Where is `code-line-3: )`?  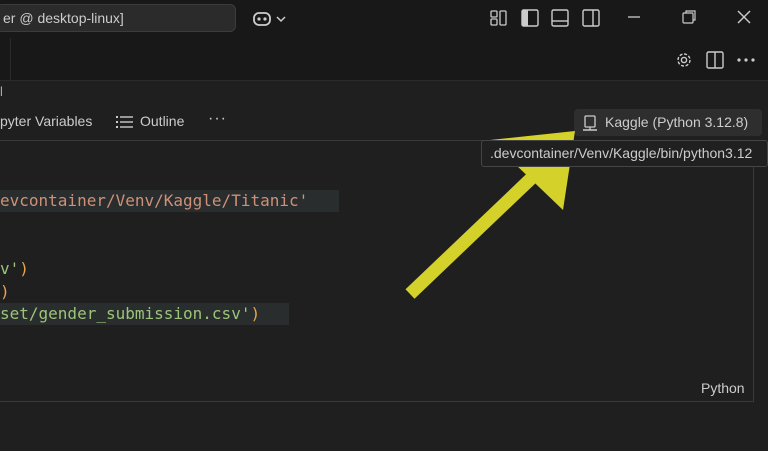
code-line-3: ) is located at coordinates (5, 292).